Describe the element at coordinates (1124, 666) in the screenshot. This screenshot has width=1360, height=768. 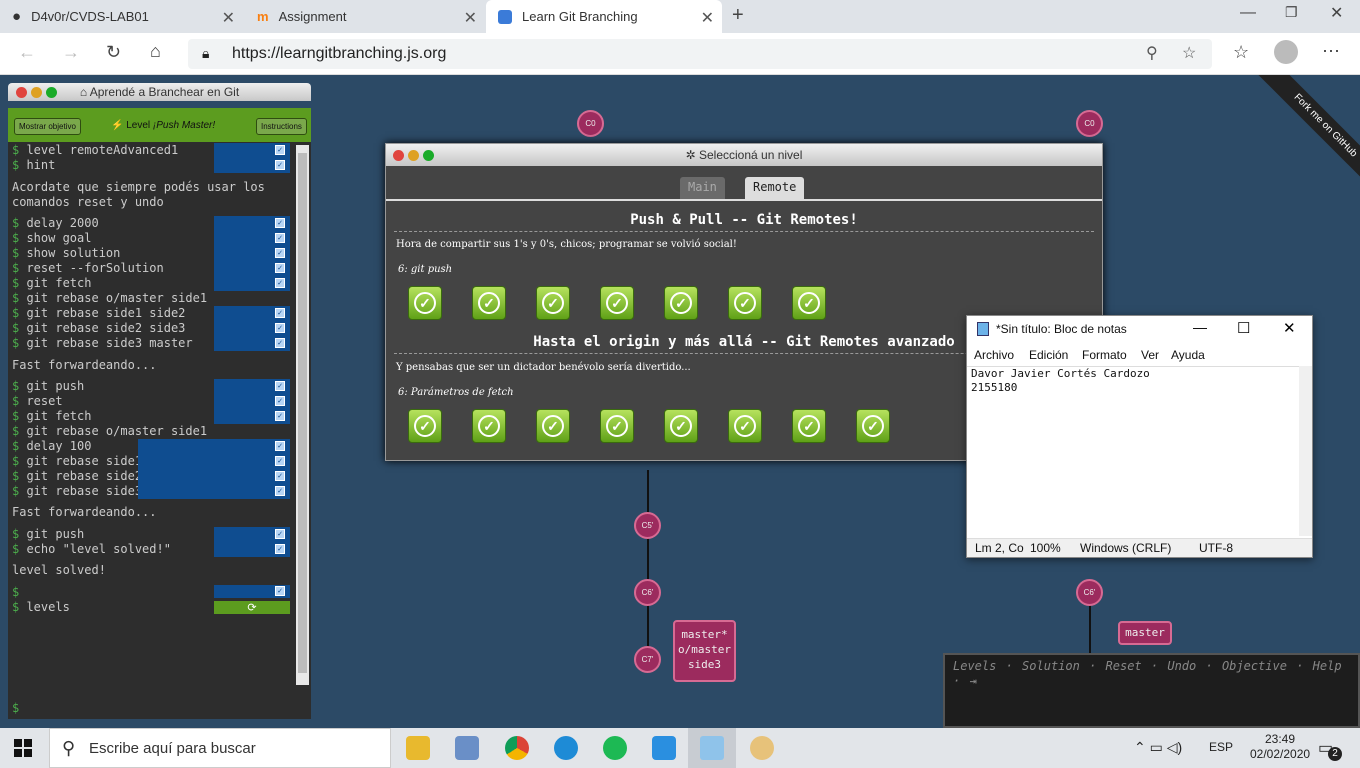
I see `reset-link: Reset` at that location.